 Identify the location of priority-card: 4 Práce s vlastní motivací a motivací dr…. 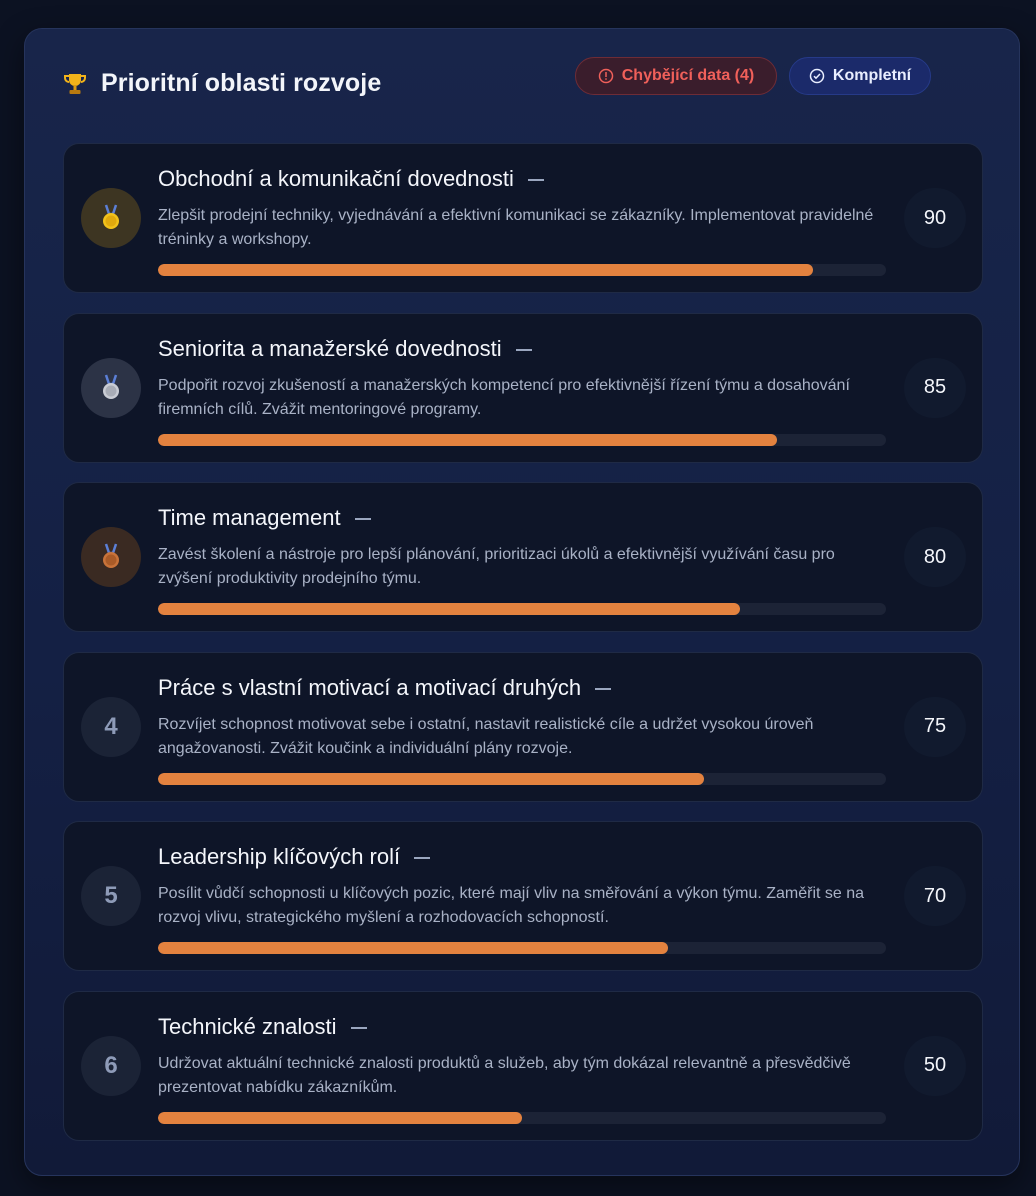
(523, 726).